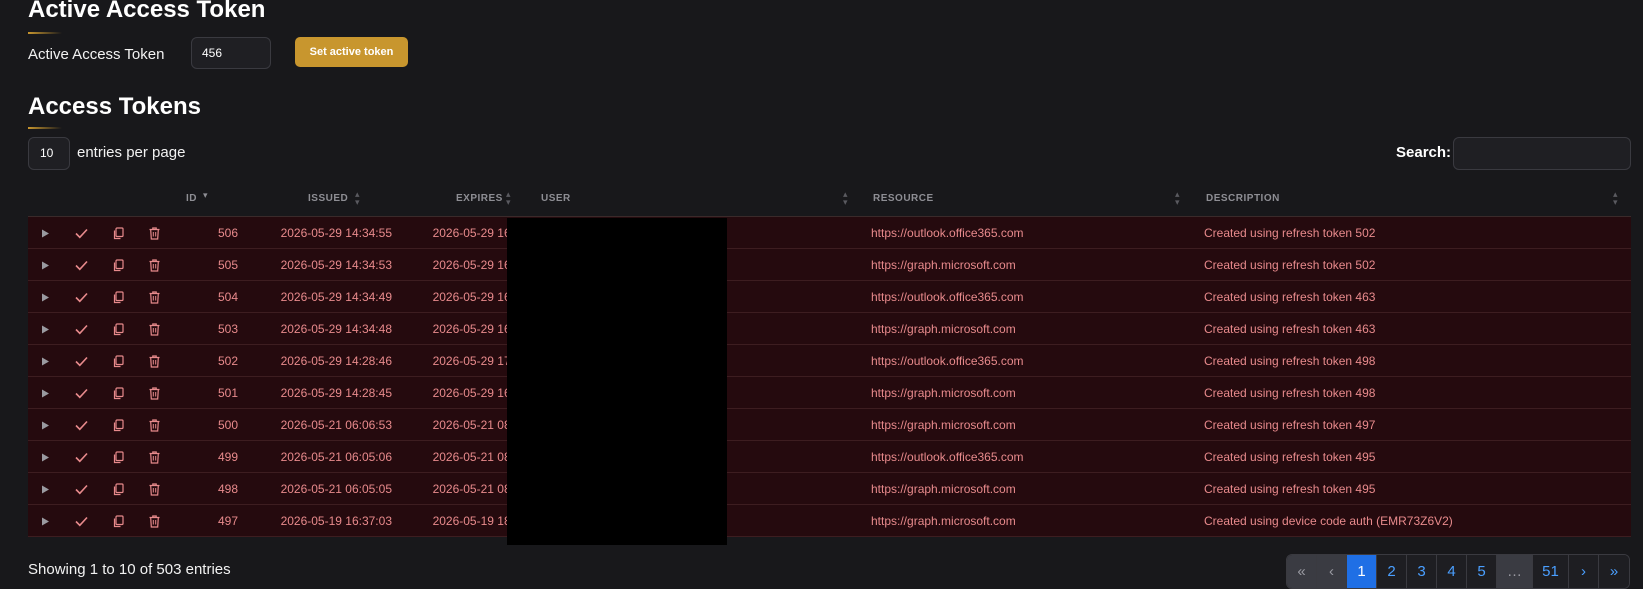  I want to click on next-page-button: ›, so click(1584, 571).